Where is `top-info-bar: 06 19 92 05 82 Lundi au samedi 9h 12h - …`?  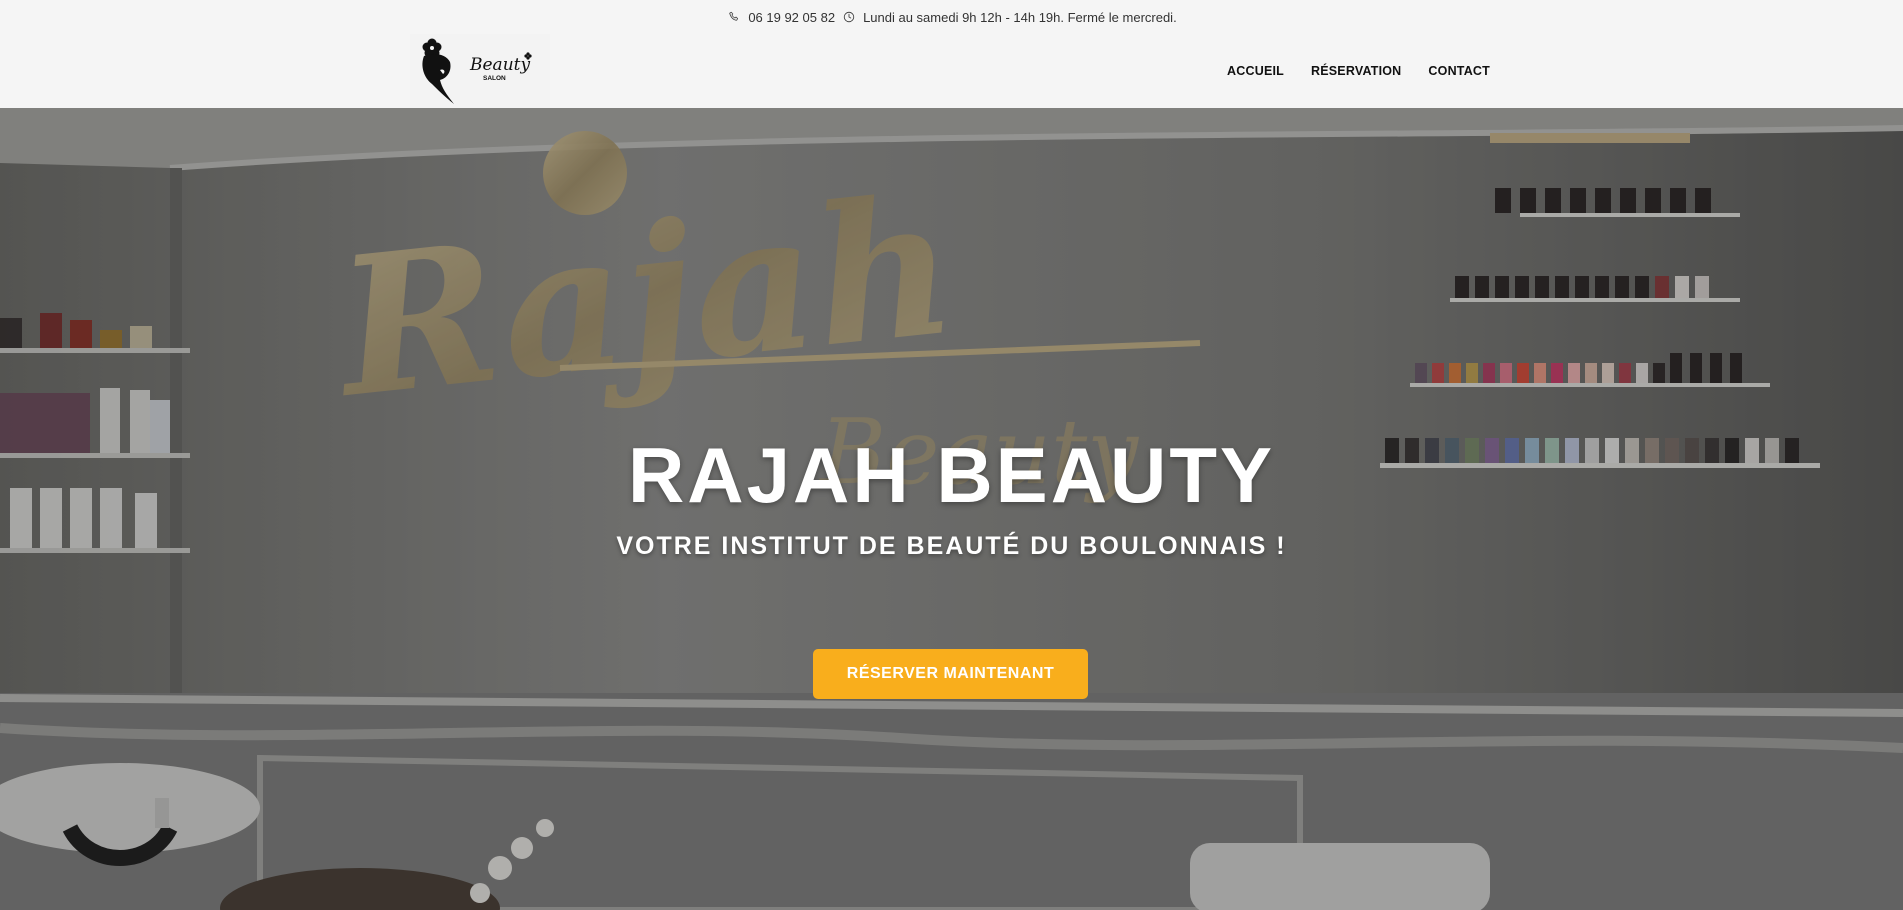
top-info-bar: 06 19 92 05 82 Lundi au samedi 9h 12h - … is located at coordinates (951, 17).